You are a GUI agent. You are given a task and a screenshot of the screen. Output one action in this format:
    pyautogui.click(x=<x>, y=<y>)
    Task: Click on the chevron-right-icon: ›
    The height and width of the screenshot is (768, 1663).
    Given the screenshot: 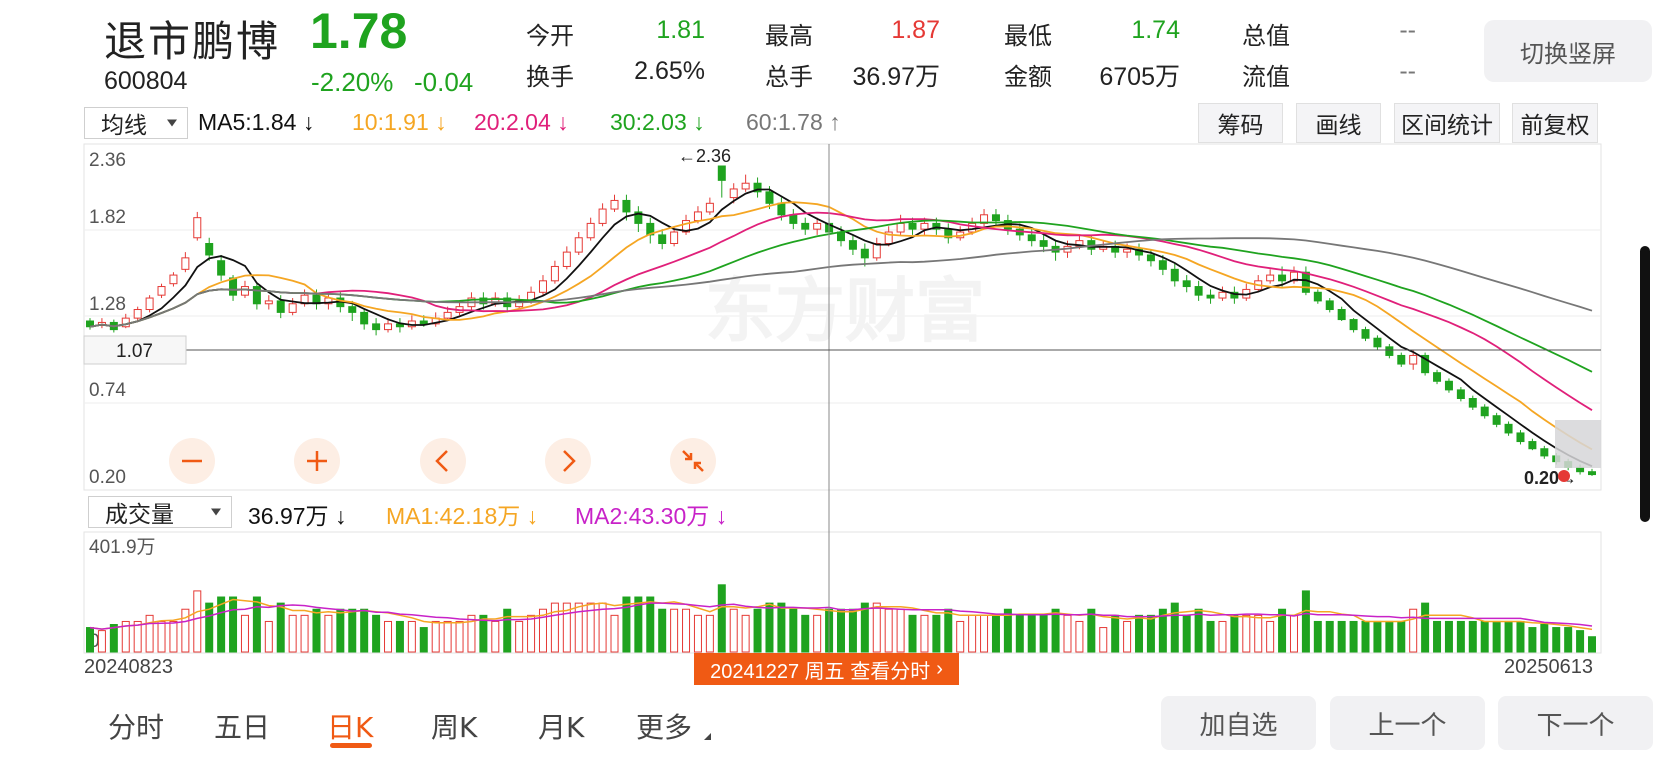 What is the action you would take?
    pyautogui.click(x=939, y=668)
    